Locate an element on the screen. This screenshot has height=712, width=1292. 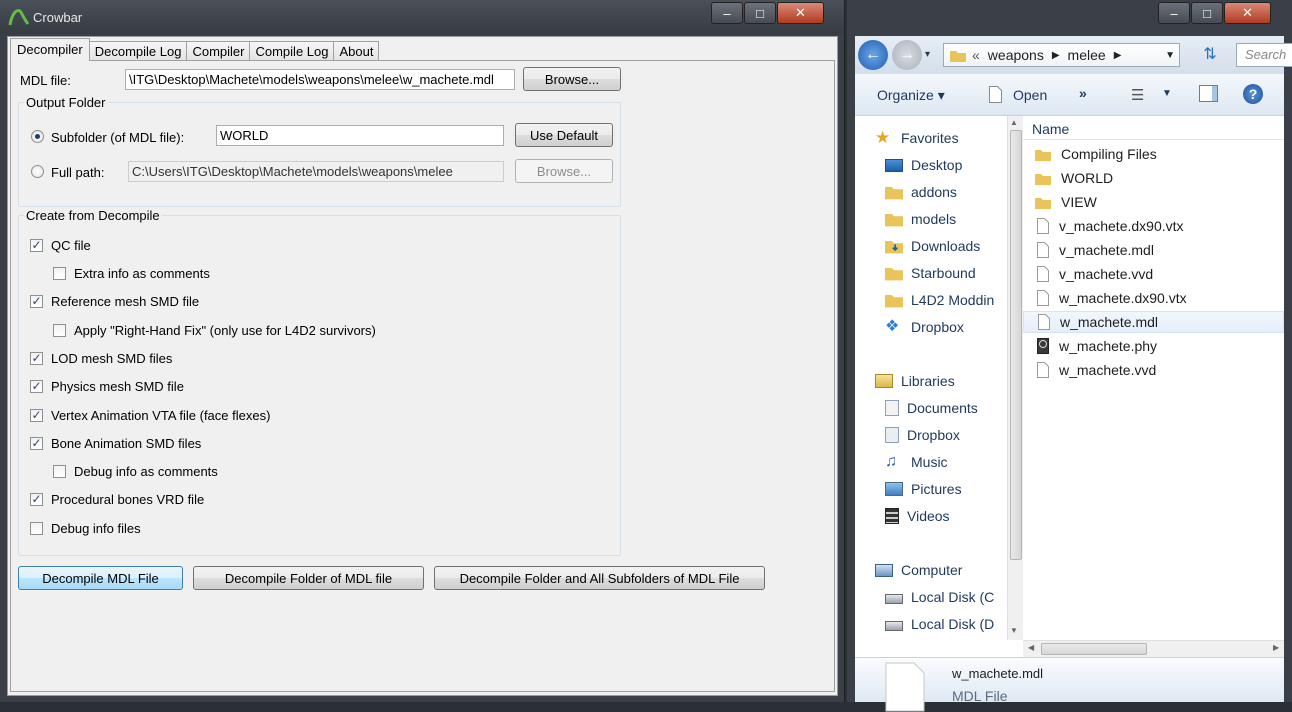
open-button: Open is located at coordinates (1030, 95).